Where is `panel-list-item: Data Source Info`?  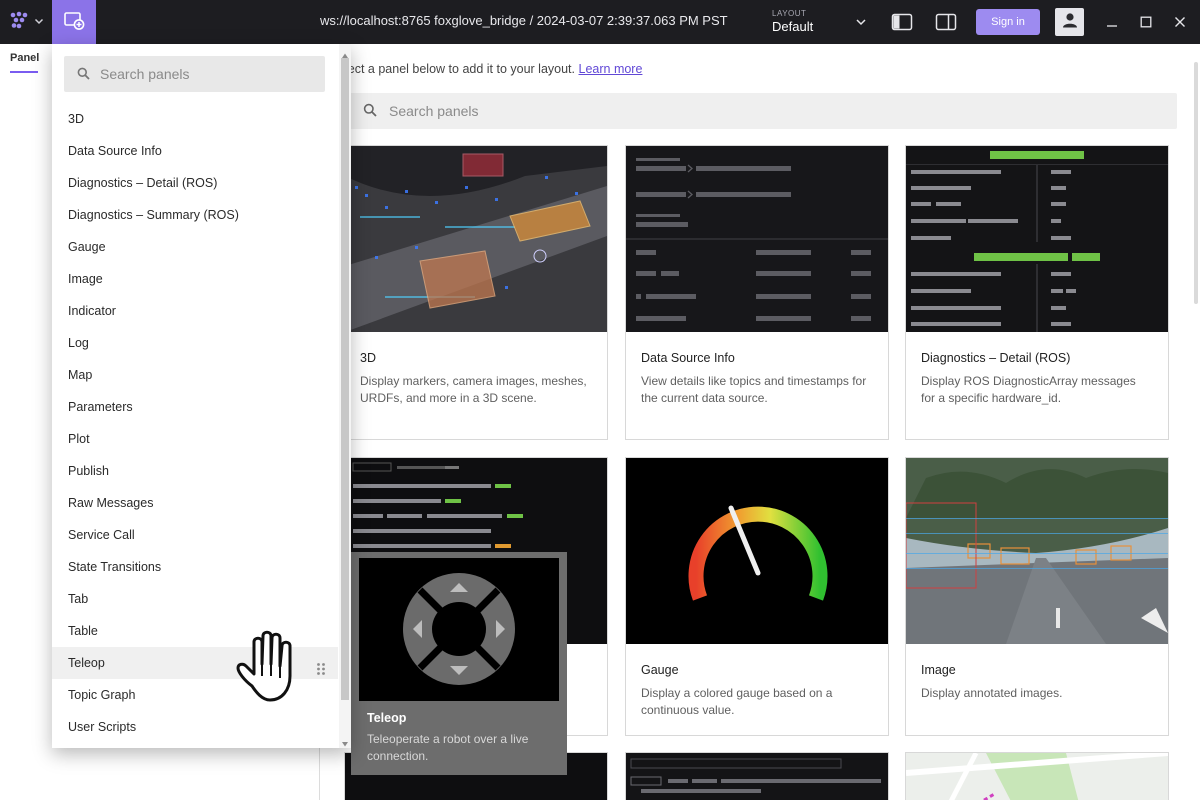
panel-list-item: Data Source Info is located at coordinates (195, 151).